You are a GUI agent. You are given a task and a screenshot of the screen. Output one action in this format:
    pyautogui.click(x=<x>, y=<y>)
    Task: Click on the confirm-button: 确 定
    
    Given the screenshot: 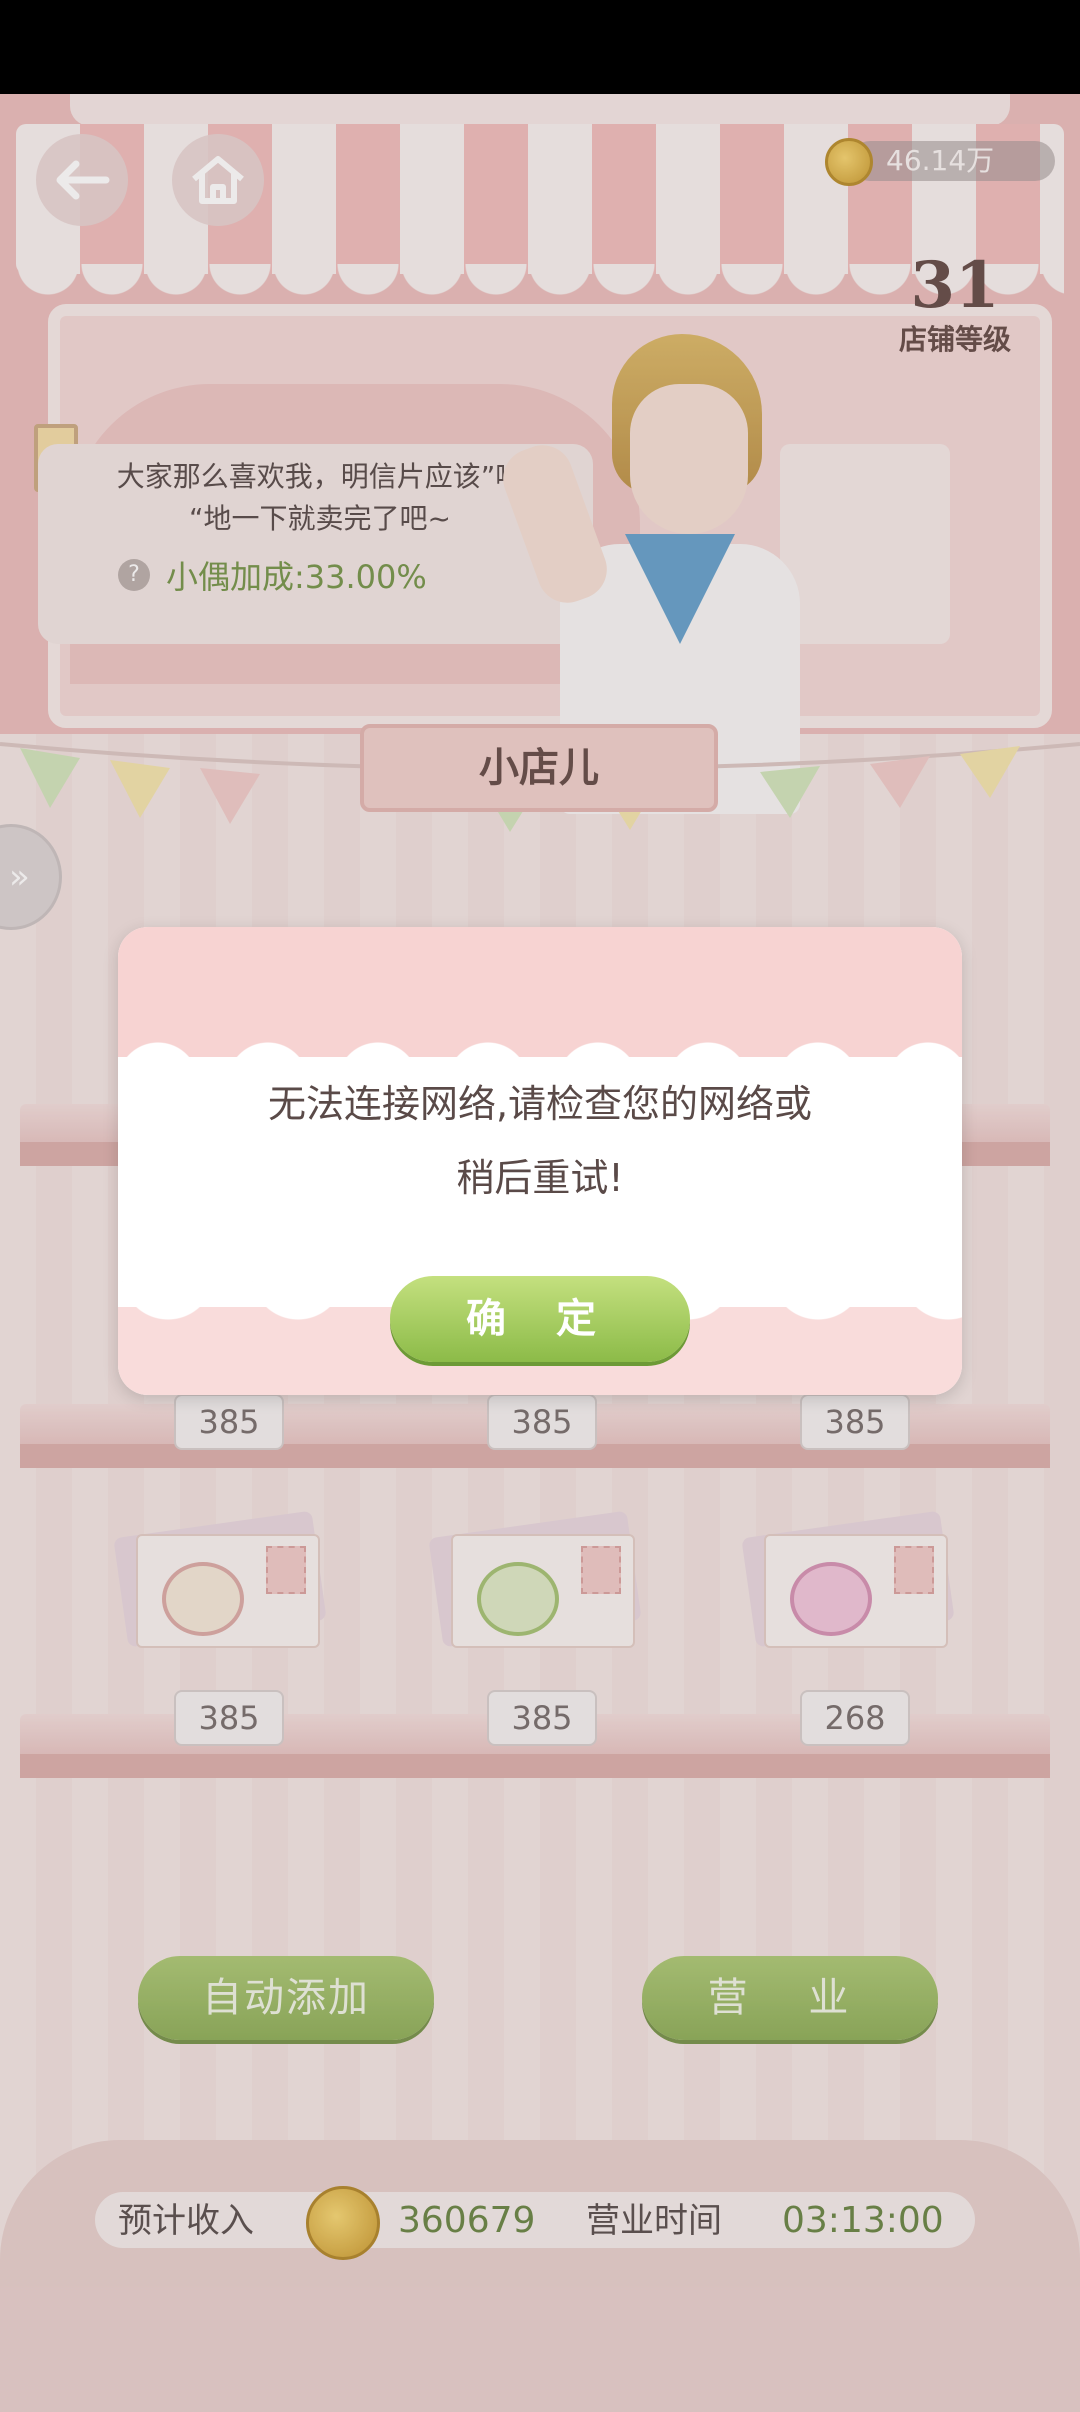 What is the action you would take?
    pyautogui.click(x=540, y=1319)
    